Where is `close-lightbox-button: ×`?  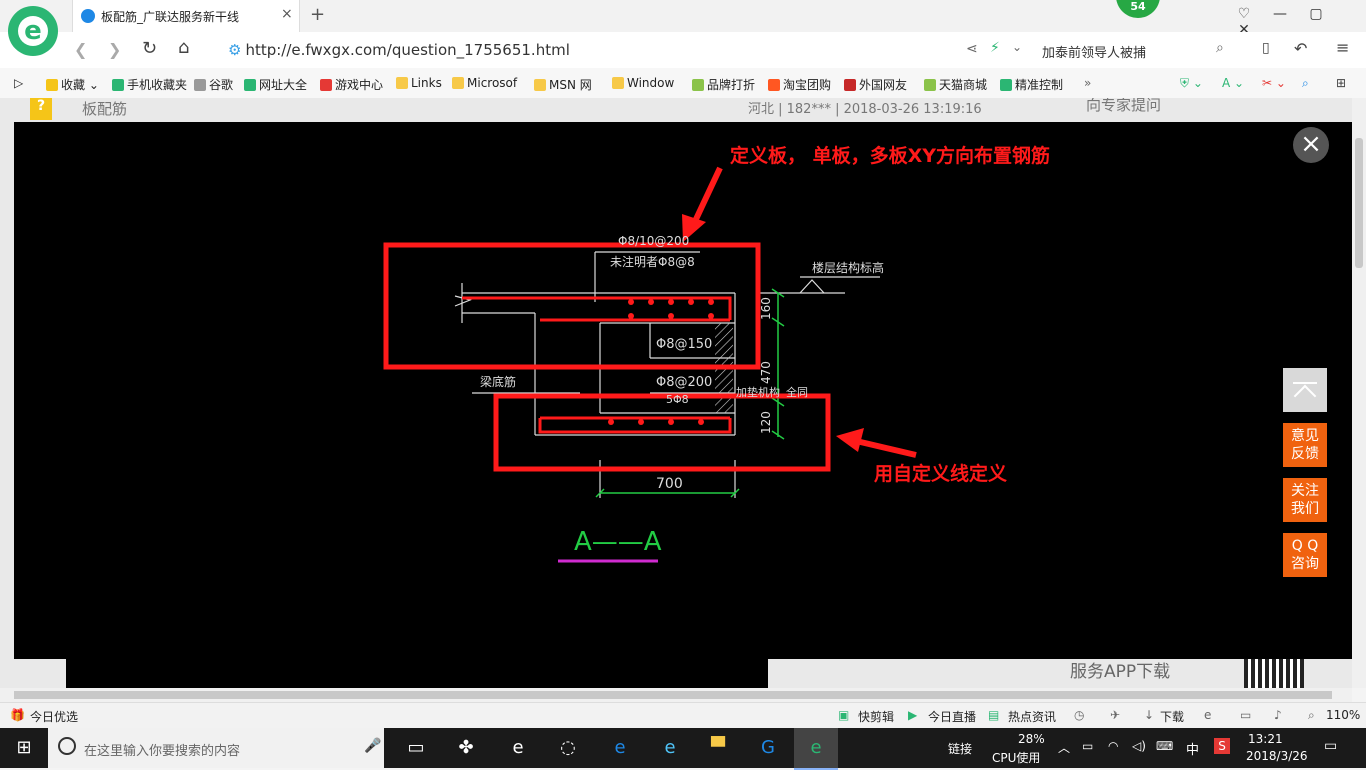 close-lightbox-button: × is located at coordinates (1311, 145).